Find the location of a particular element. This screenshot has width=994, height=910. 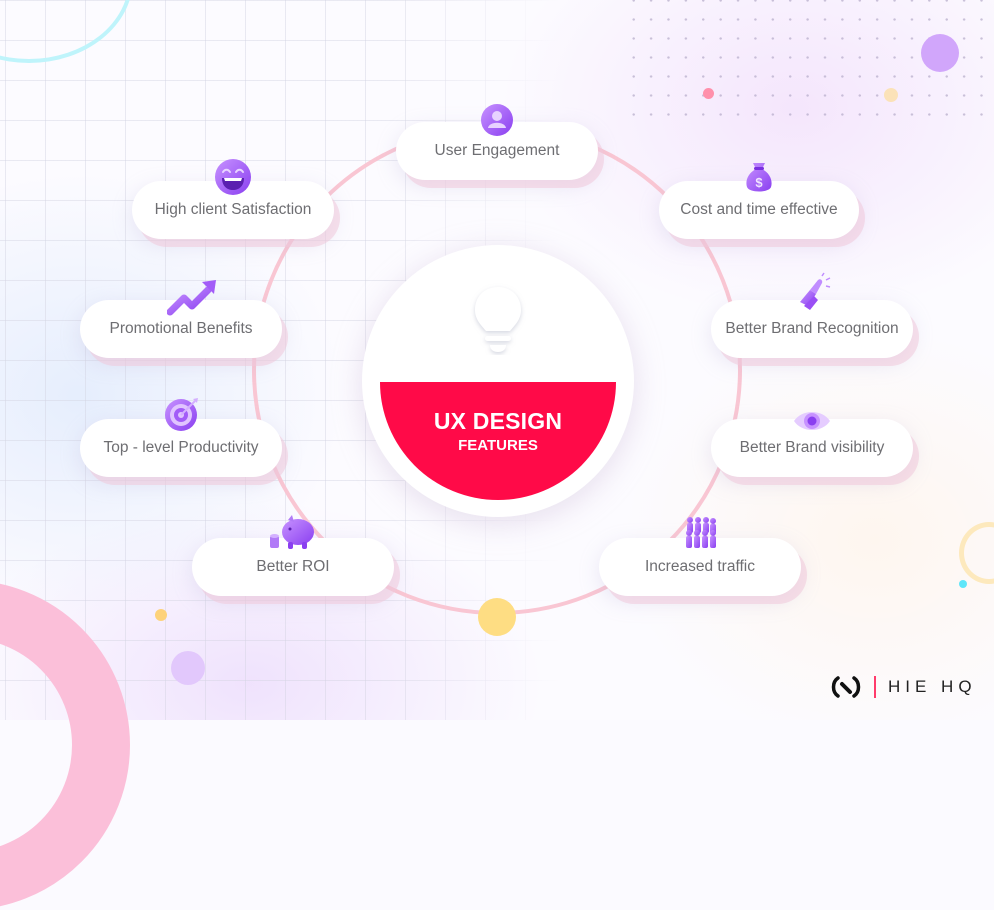

target-icon is located at coordinates (181, 414).